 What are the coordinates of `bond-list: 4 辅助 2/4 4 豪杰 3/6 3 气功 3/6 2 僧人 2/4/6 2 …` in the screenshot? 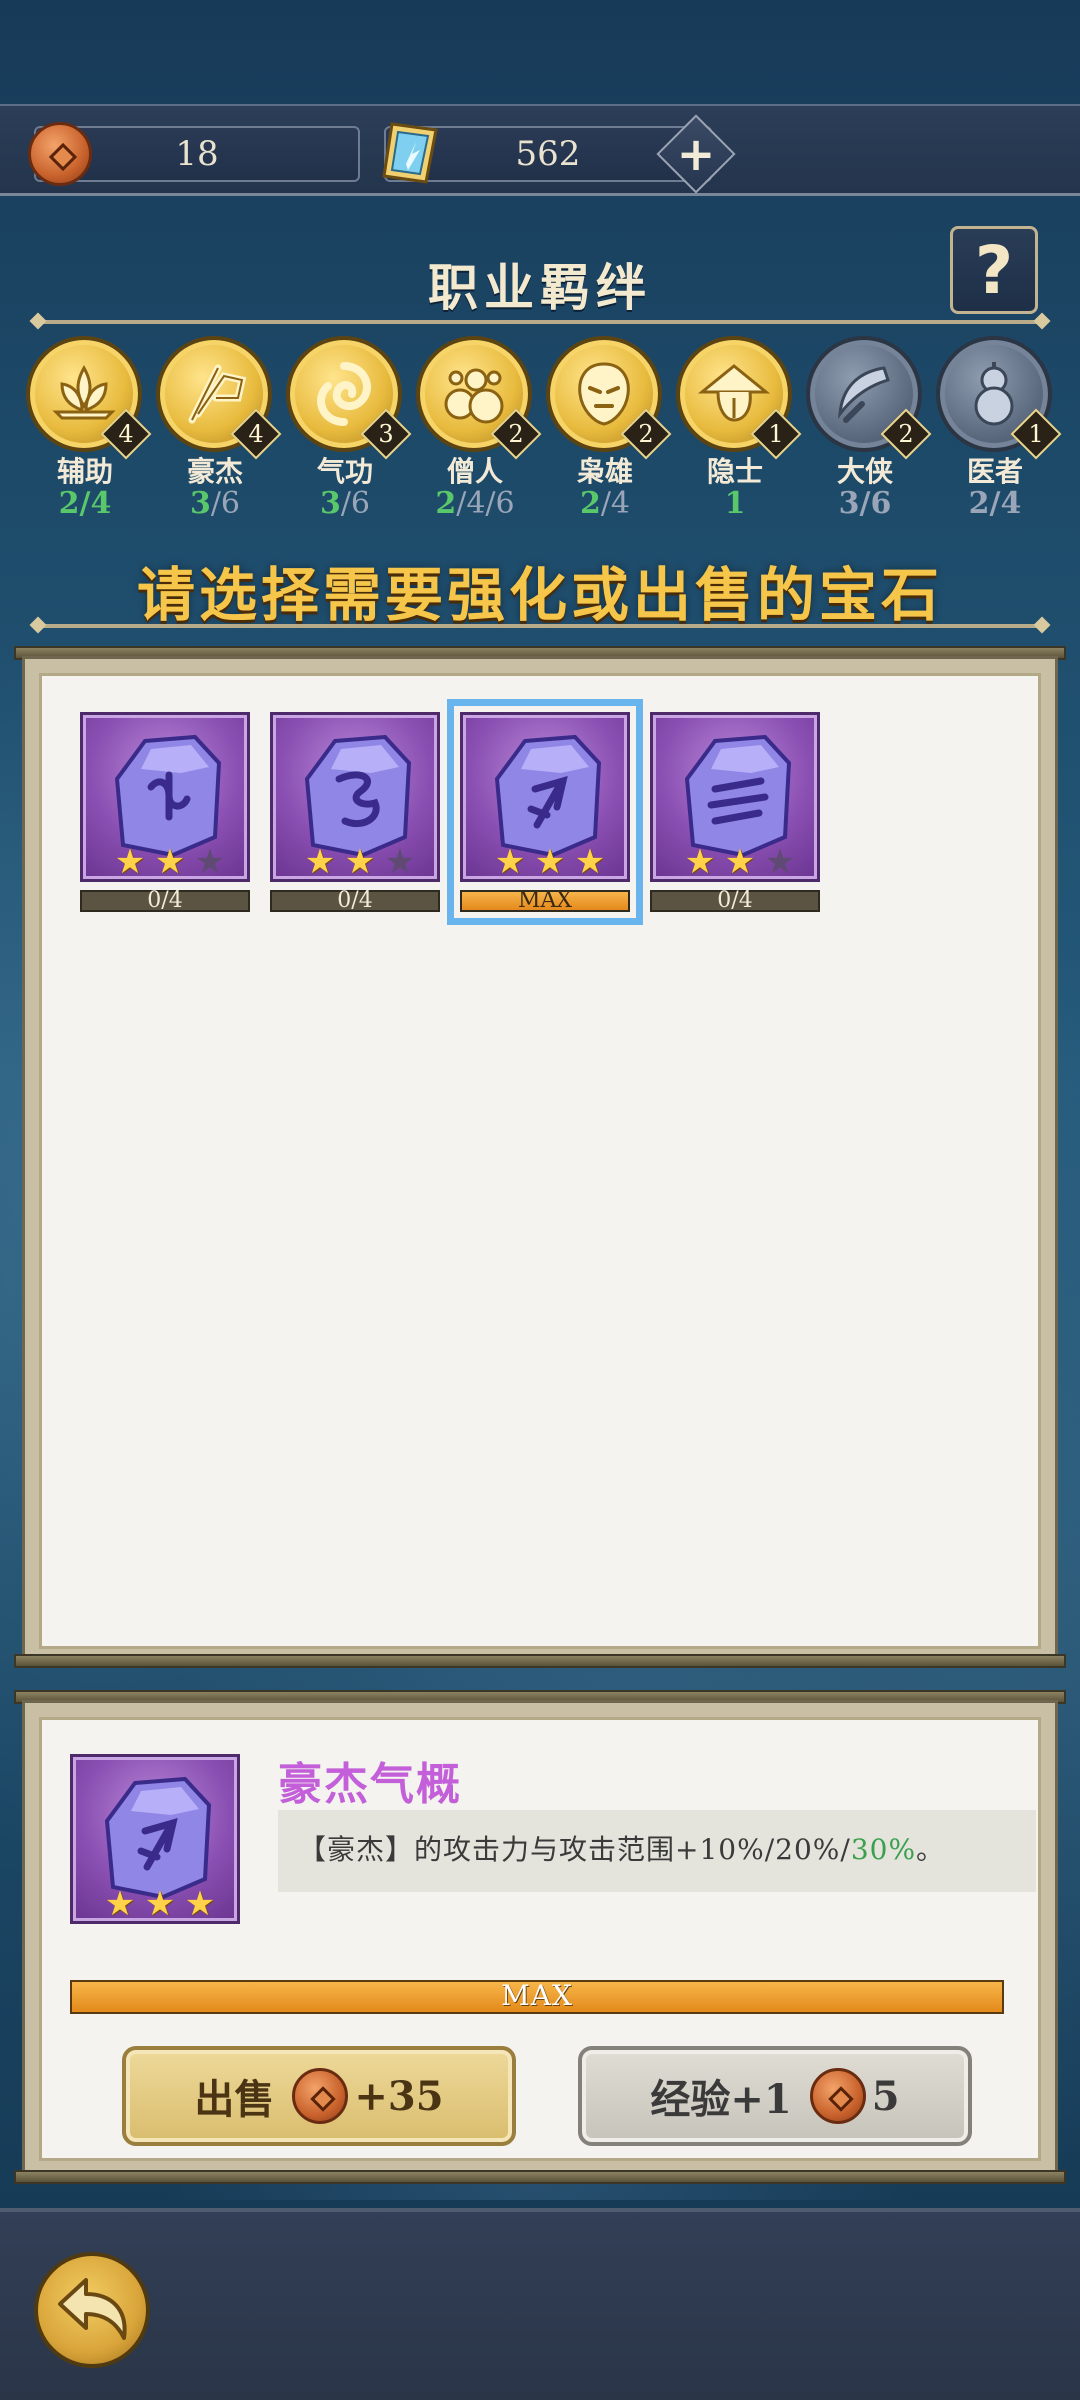 It's located at (546, 431).